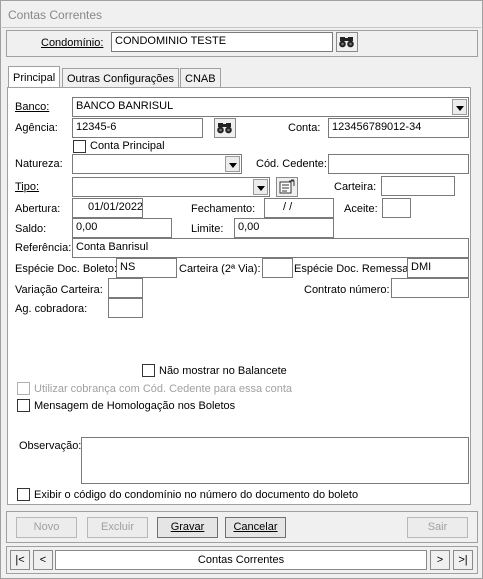 The width and height of the screenshot is (483, 579). What do you see at coordinates (270, 248) in the screenshot?
I see `referencia-field: Conta Banrisul` at bounding box center [270, 248].